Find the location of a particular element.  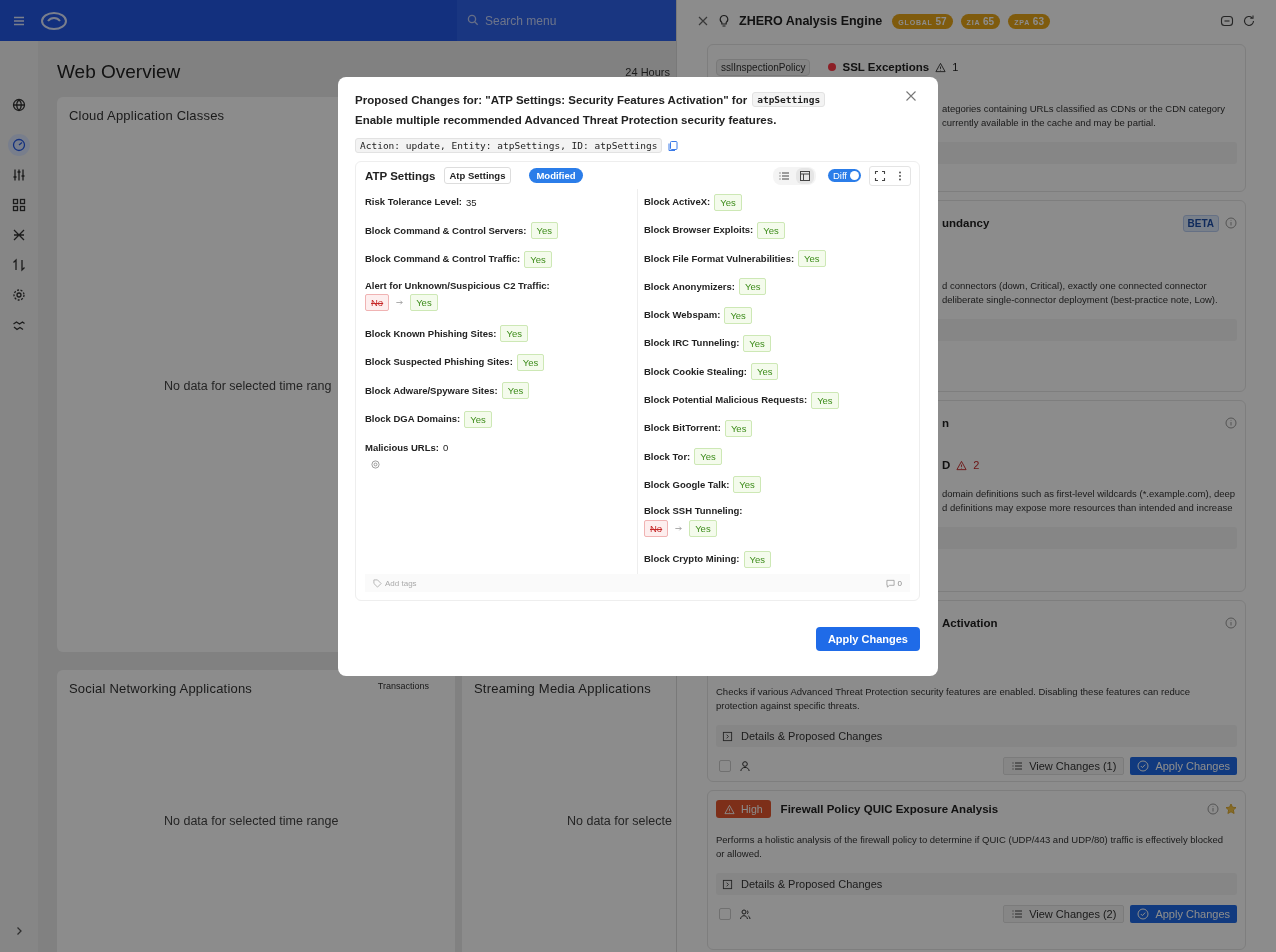

gauge-icon is located at coordinates (19, 145).